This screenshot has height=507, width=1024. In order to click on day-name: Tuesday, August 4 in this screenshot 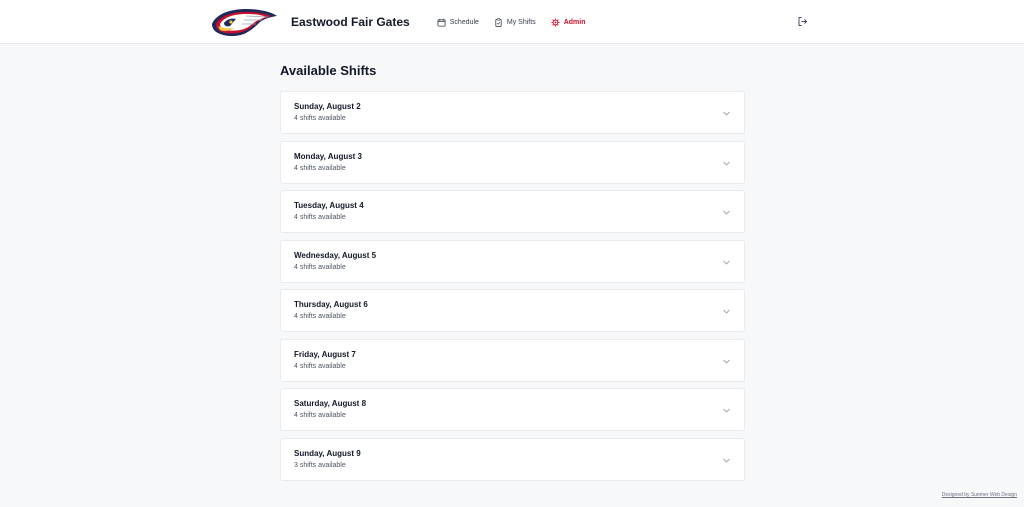, I will do `click(329, 205)`.